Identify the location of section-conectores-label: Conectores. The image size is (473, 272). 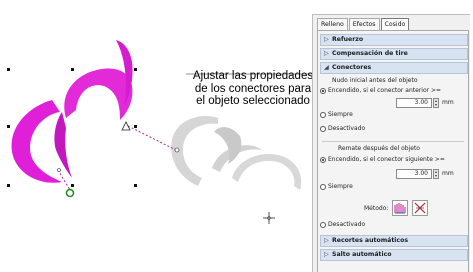
(352, 67).